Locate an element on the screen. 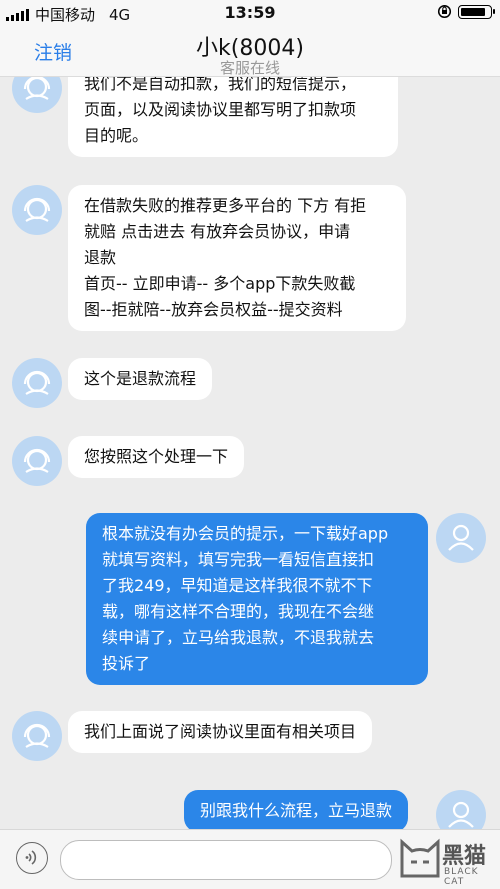  status-right is located at coordinates (466, 11).